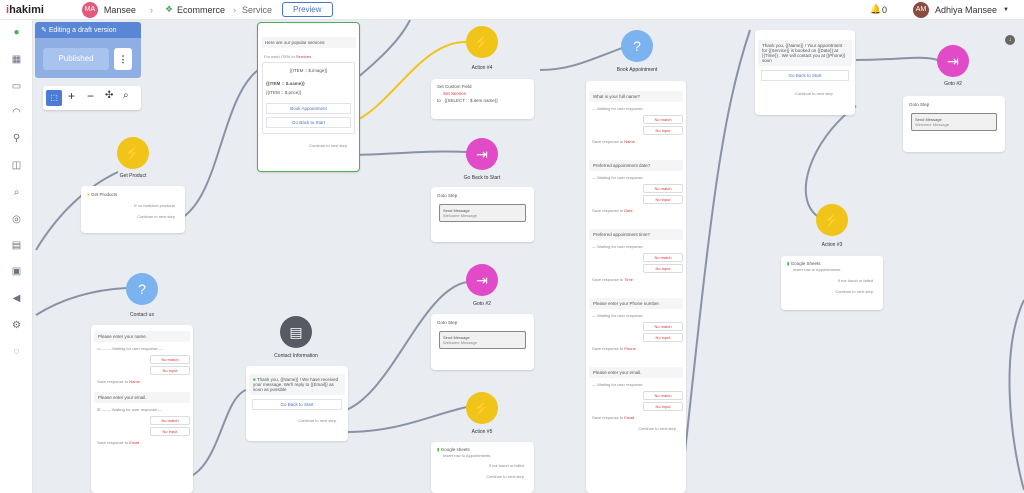  Describe the element at coordinates (296, 356) in the screenshot. I see `contact-info-title: Contact Information` at that location.